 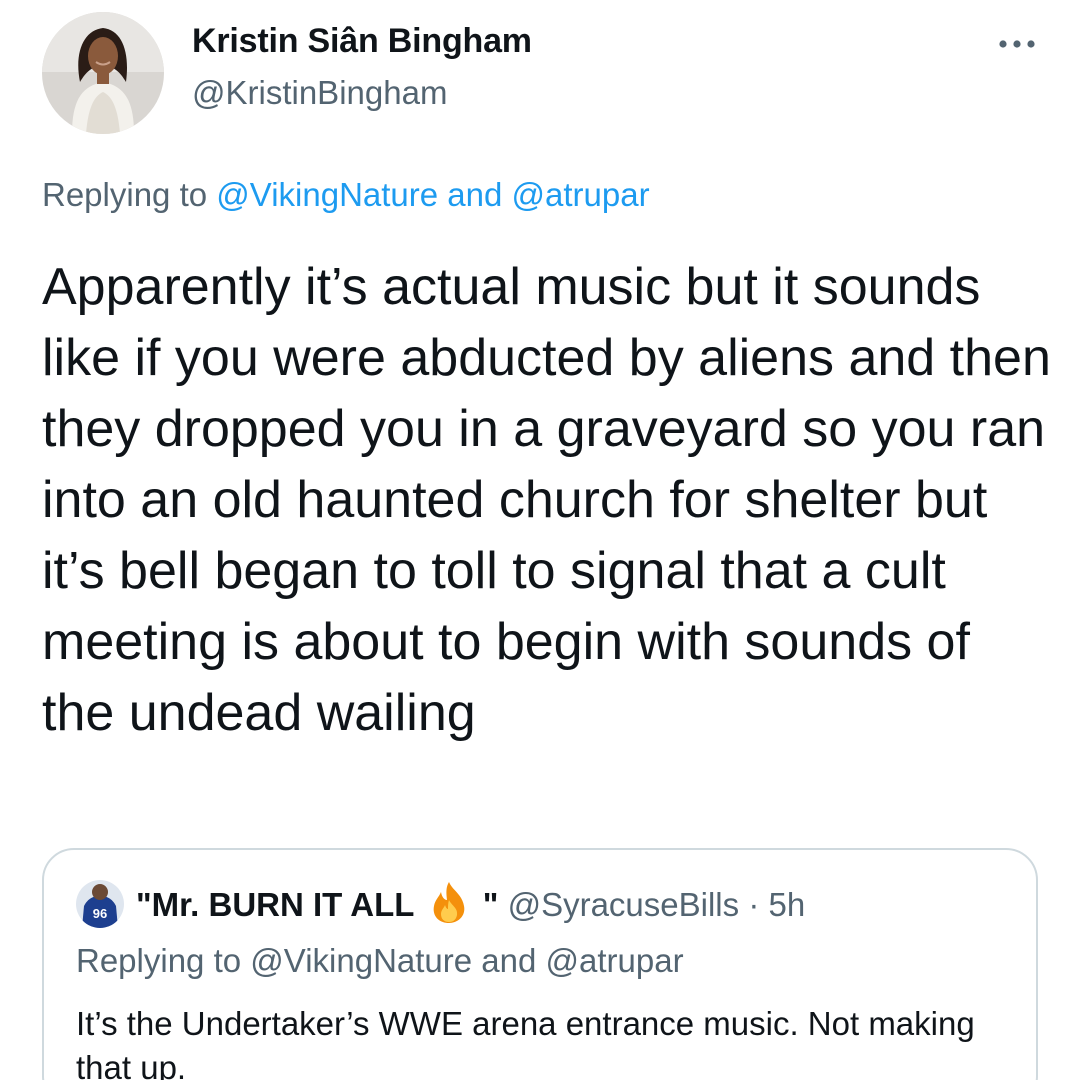 What do you see at coordinates (1017, 44) in the screenshot?
I see `more-horizontal-icon` at bounding box center [1017, 44].